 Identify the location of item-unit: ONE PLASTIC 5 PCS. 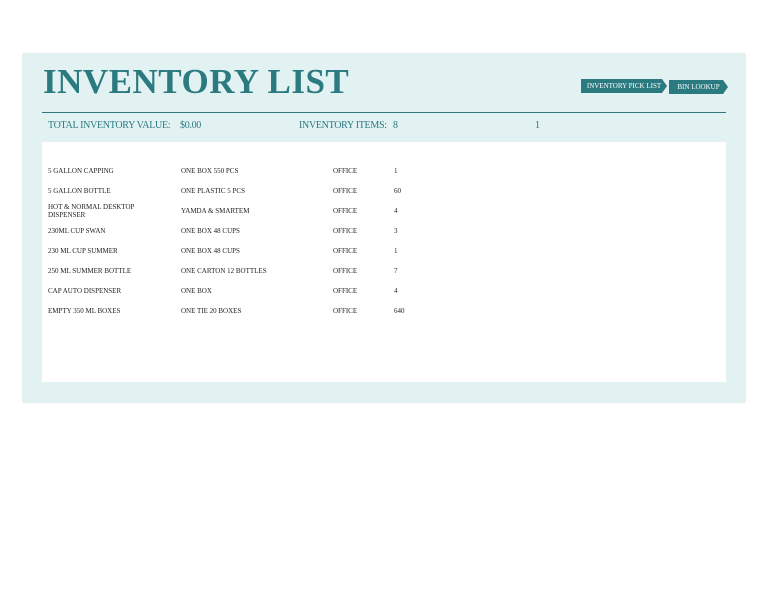
(226, 191).